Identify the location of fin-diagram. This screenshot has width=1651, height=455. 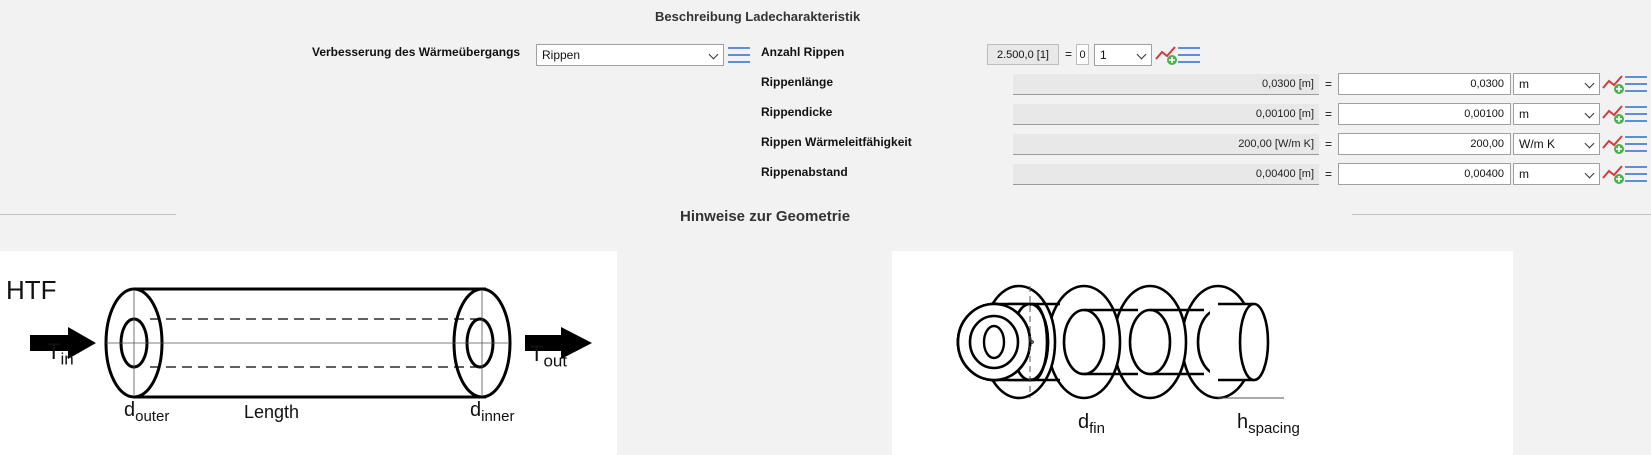
(1120, 342).